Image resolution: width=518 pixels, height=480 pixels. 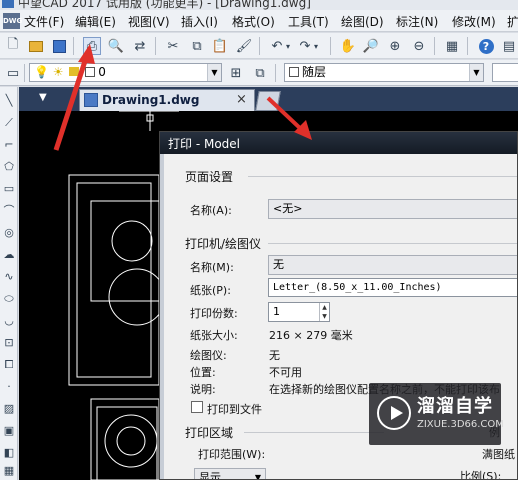 I want to click on paper-select: Letter_(8.50_x_11.00_Inches), so click(x=392, y=287).